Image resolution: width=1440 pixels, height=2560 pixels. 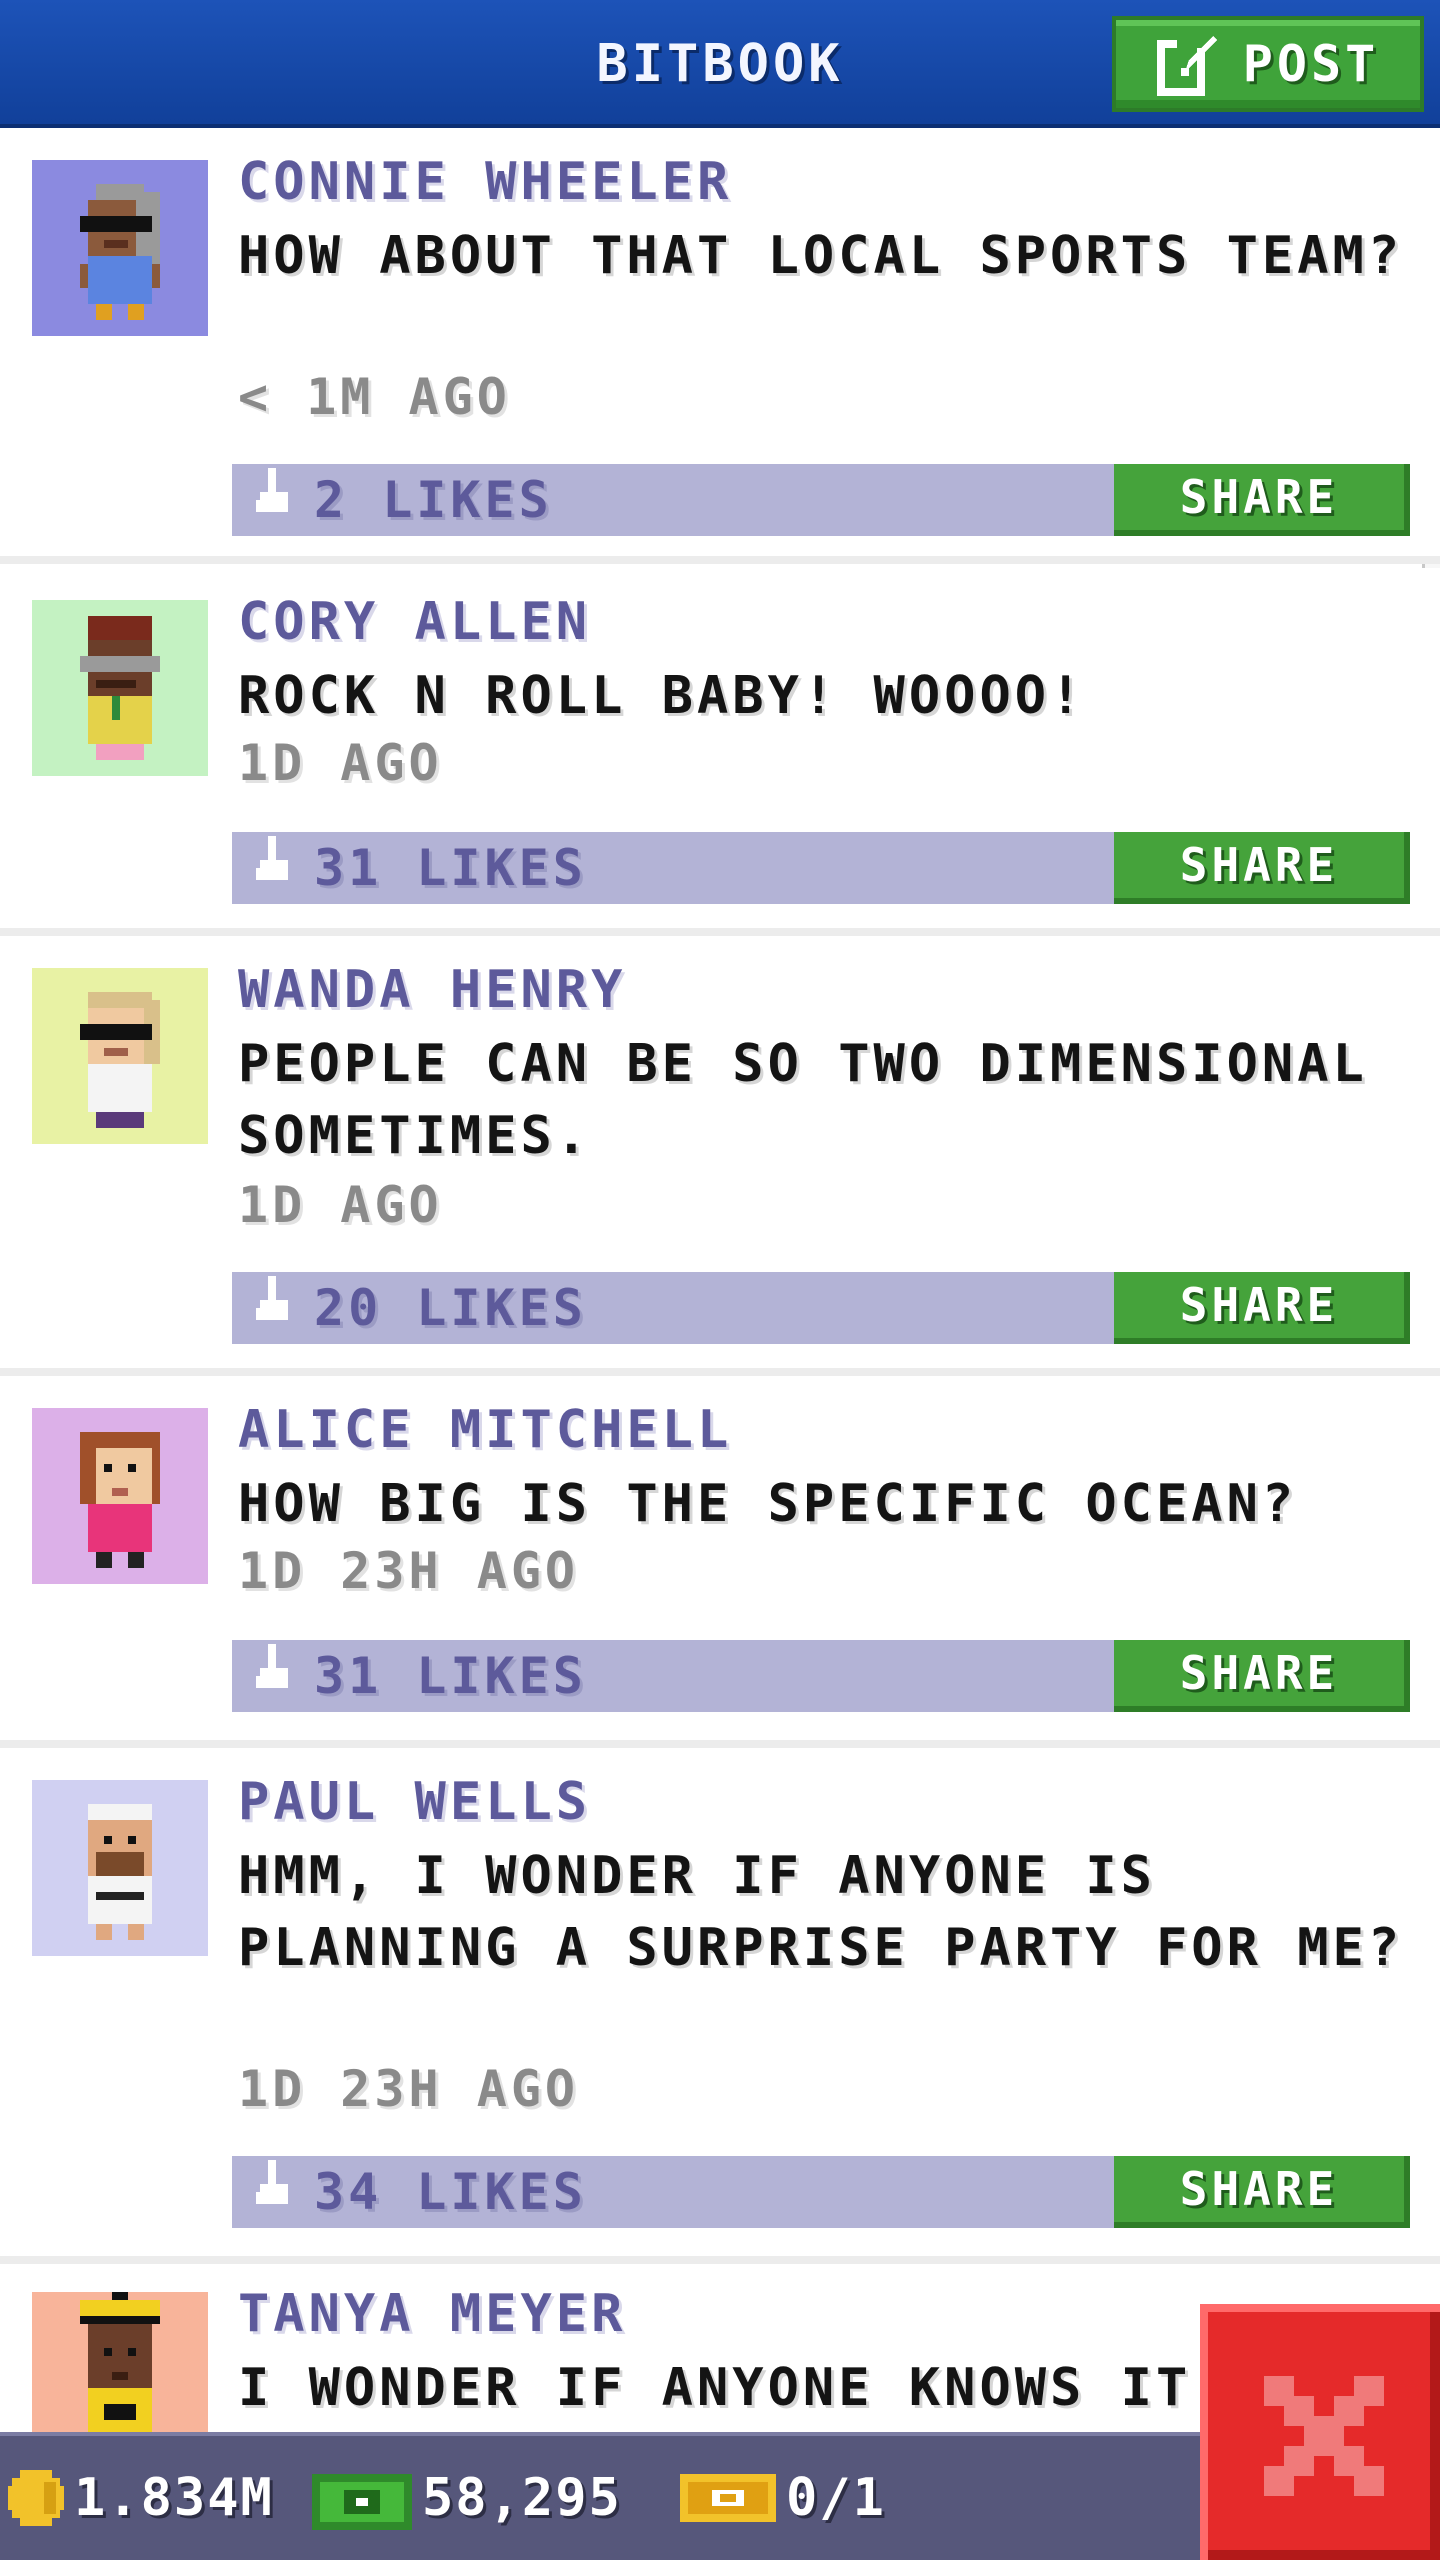 I want to click on post-message: ROCK N ROLL BABY! WOOOO!, so click(x=662, y=696).